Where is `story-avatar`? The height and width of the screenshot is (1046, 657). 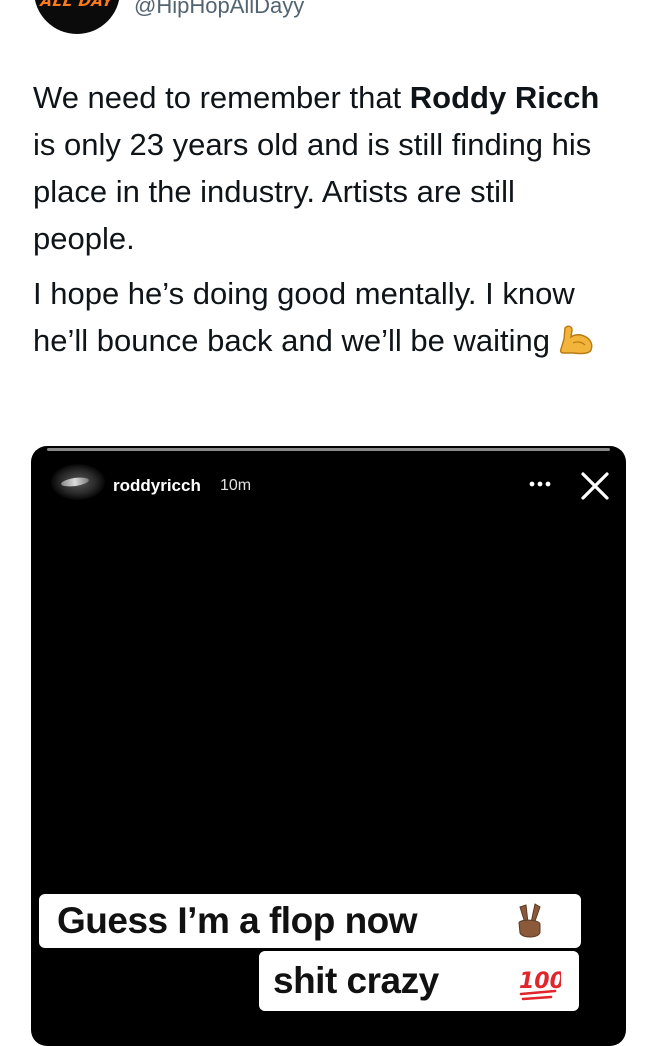
story-avatar is located at coordinates (78, 482).